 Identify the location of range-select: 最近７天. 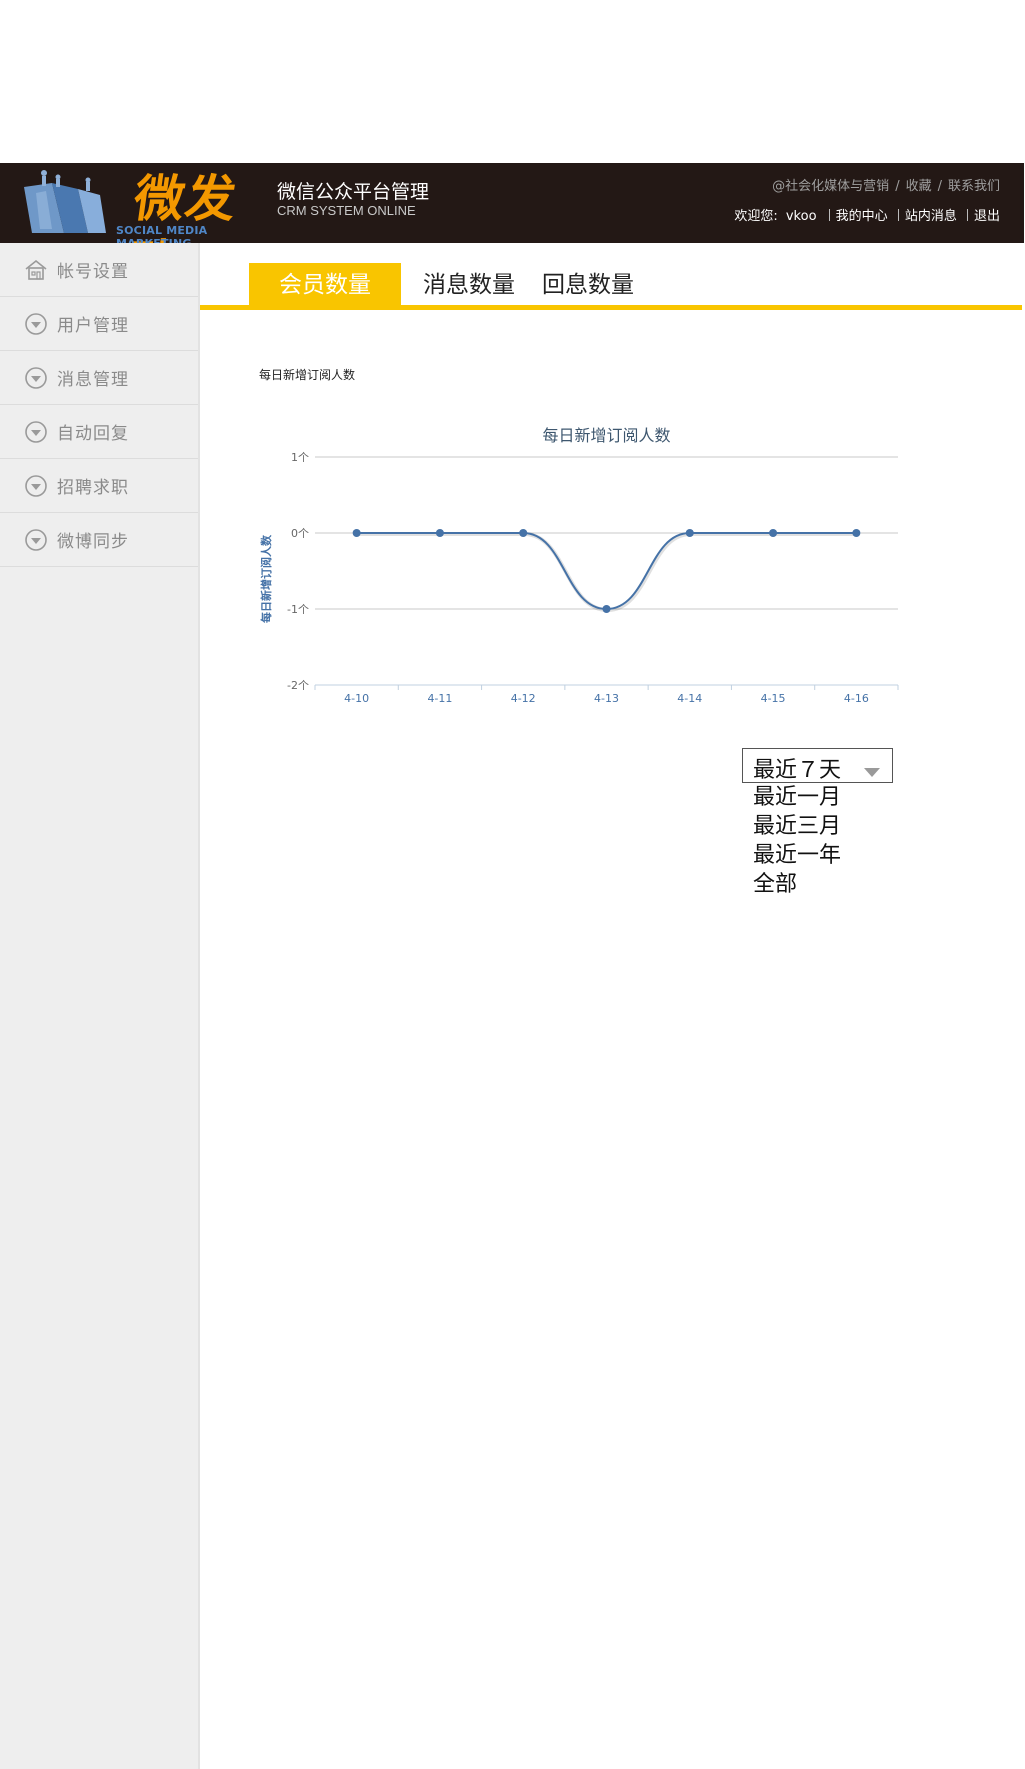
(817, 765).